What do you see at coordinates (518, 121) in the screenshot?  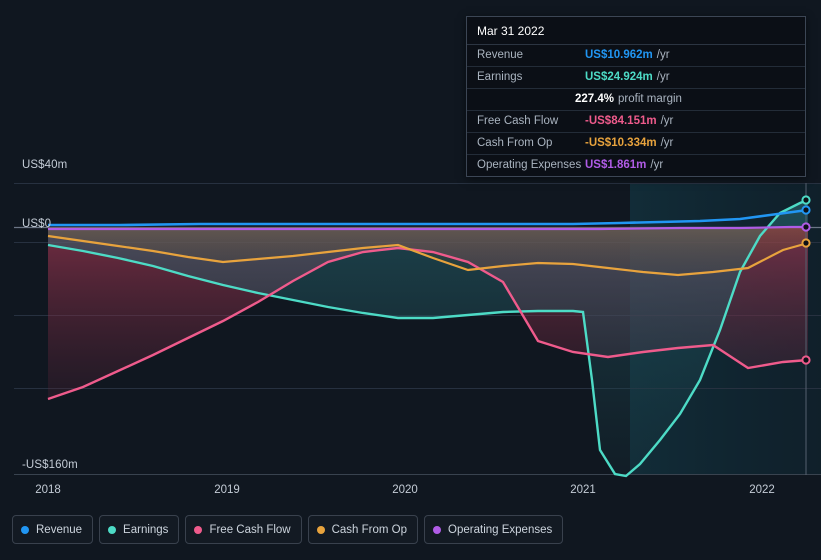 I see `tooltip-key-free-cash-flow: Free Cash Flow` at bounding box center [518, 121].